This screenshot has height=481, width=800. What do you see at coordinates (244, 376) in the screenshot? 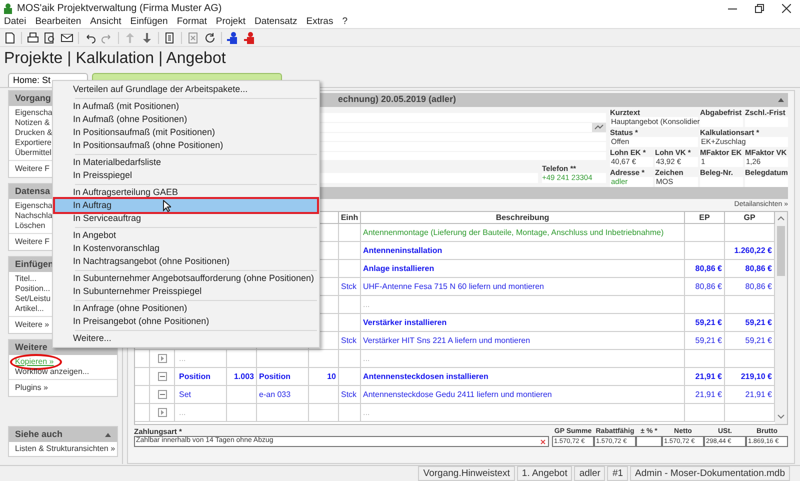
I see `cell-text: 1.003` at bounding box center [244, 376].